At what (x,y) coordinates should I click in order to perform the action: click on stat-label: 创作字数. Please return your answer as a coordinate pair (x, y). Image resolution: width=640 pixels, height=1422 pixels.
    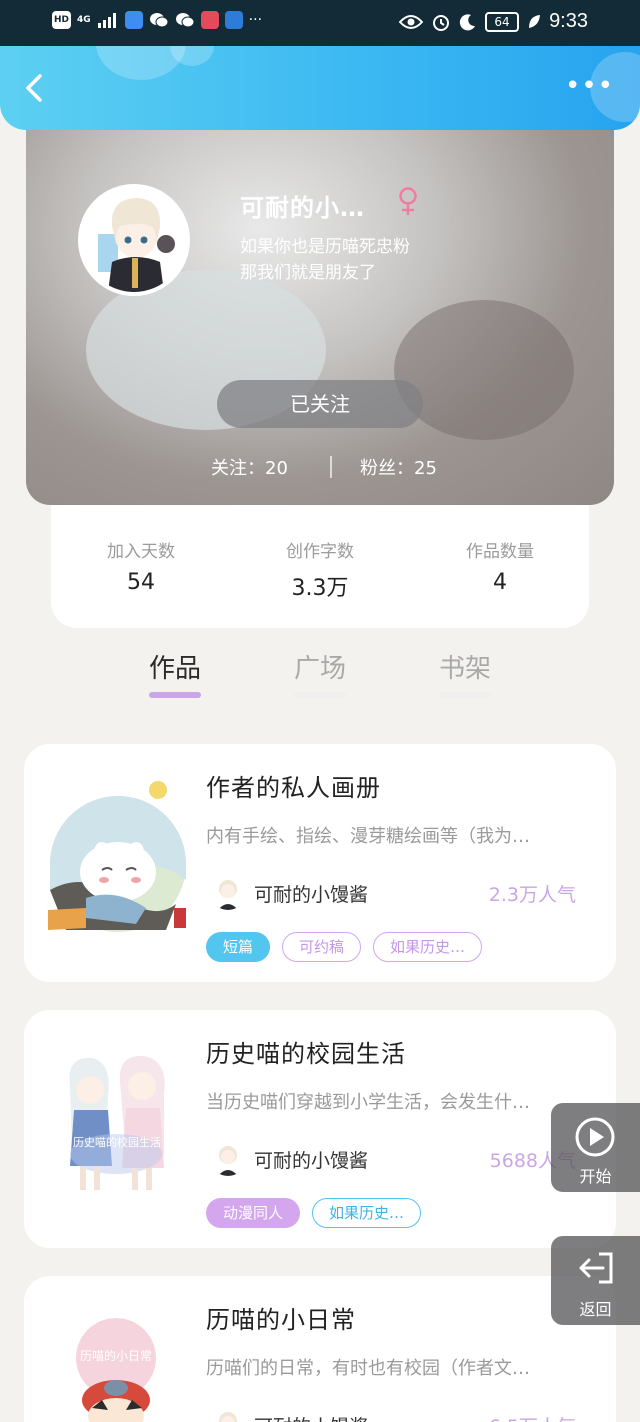
    Looking at the image, I should click on (320, 552).